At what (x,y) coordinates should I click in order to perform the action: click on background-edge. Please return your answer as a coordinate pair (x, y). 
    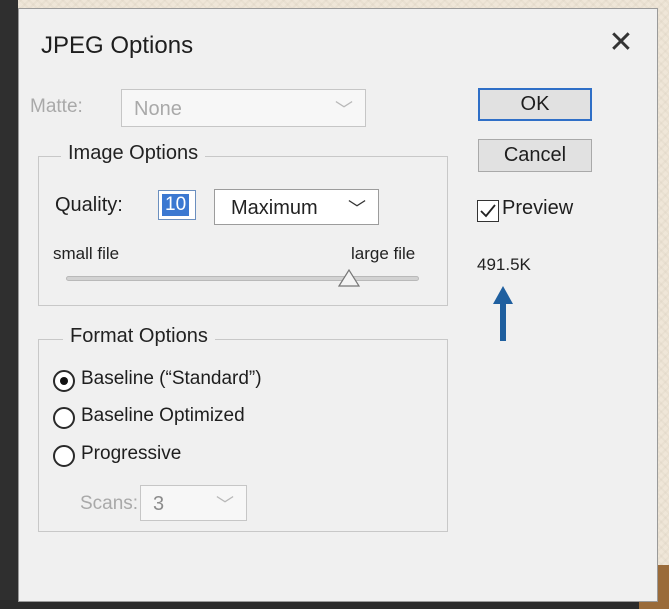
    Looking at the image, I should click on (9, 304).